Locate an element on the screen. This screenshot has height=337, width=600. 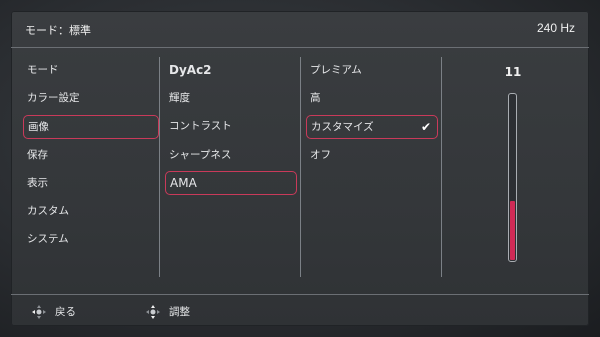
option-customize: カスタマイズ ✔ is located at coordinates (372, 127).